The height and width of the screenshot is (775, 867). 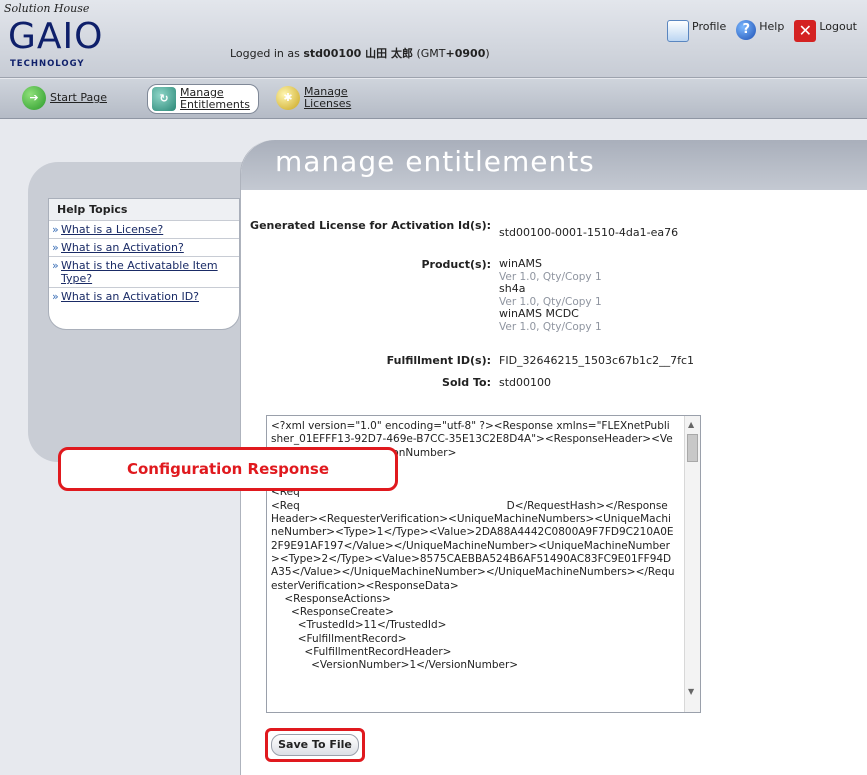 I want to click on save-to-file-button: Save To File, so click(x=315, y=745).